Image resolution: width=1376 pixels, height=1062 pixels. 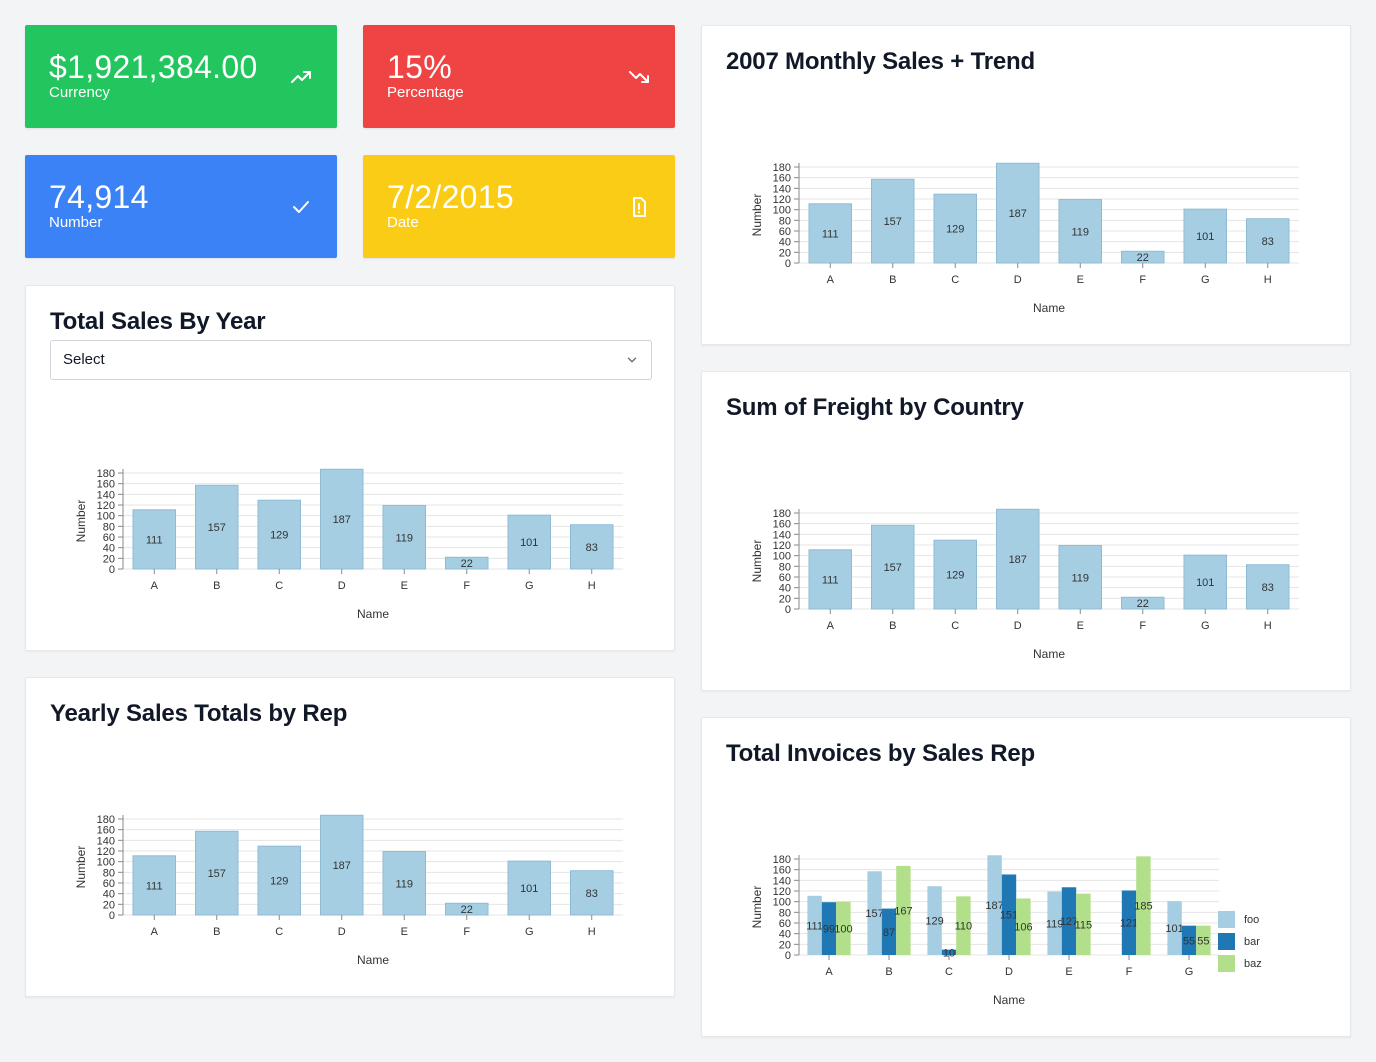 I want to click on stat-tile-number: 74,914 Number, so click(x=181, y=206).